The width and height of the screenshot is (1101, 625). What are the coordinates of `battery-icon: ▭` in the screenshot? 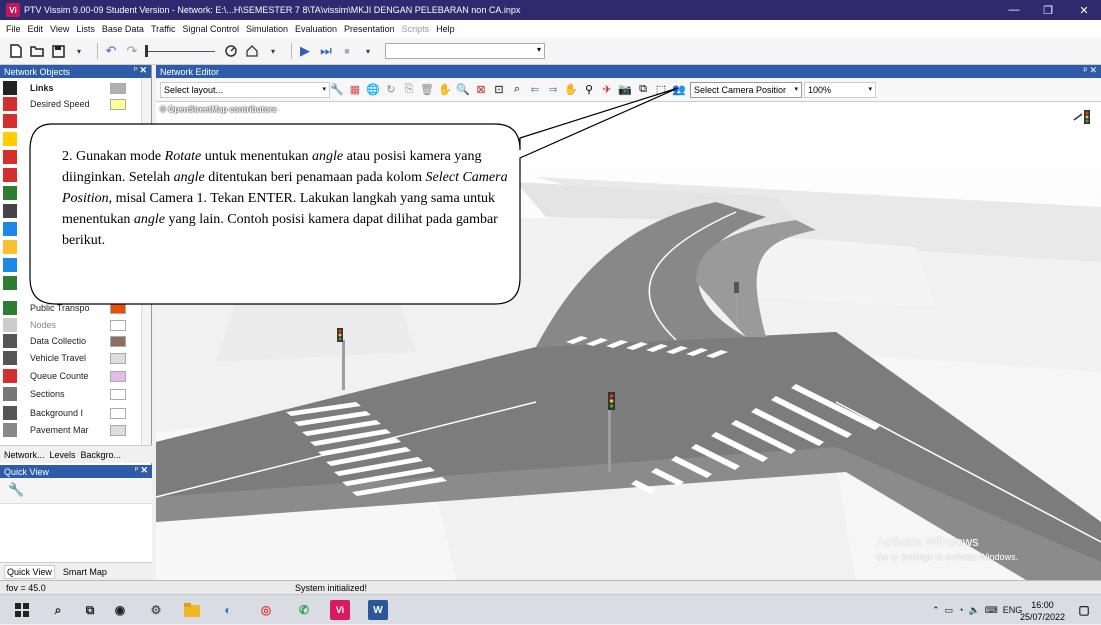 It's located at (949, 610).